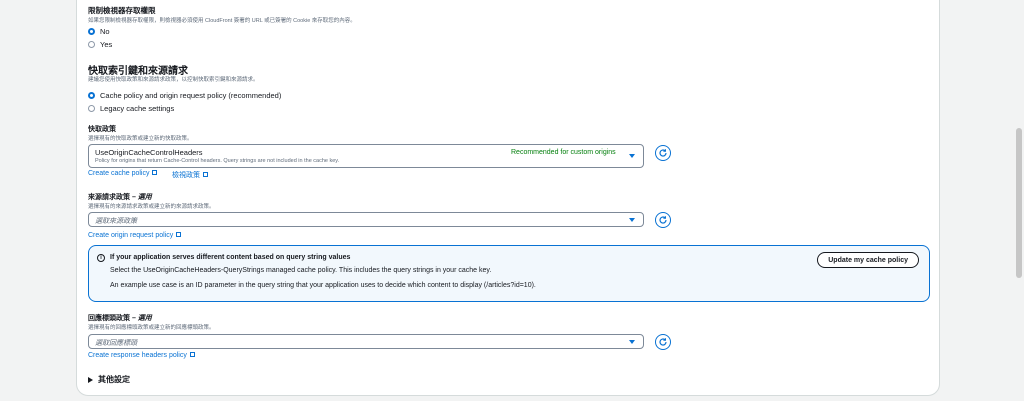 The height and width of the screenshot is (401, 1024). What do you see at coordinates (131, 235) in the screenshot?
I see `link-label: Create origin request policy` at bounding box center [131, 235].